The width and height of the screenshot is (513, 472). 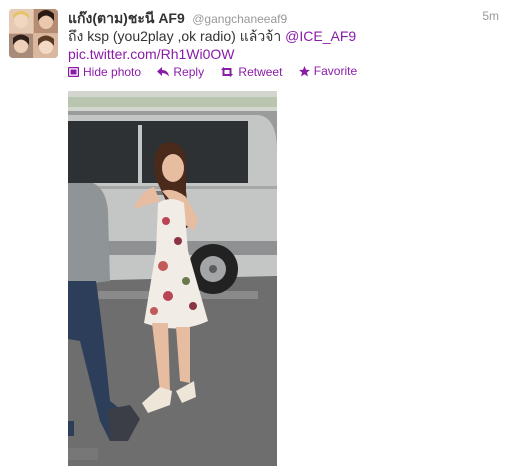 I want to click on timestamp: 5m, so click(x=490, y=16).